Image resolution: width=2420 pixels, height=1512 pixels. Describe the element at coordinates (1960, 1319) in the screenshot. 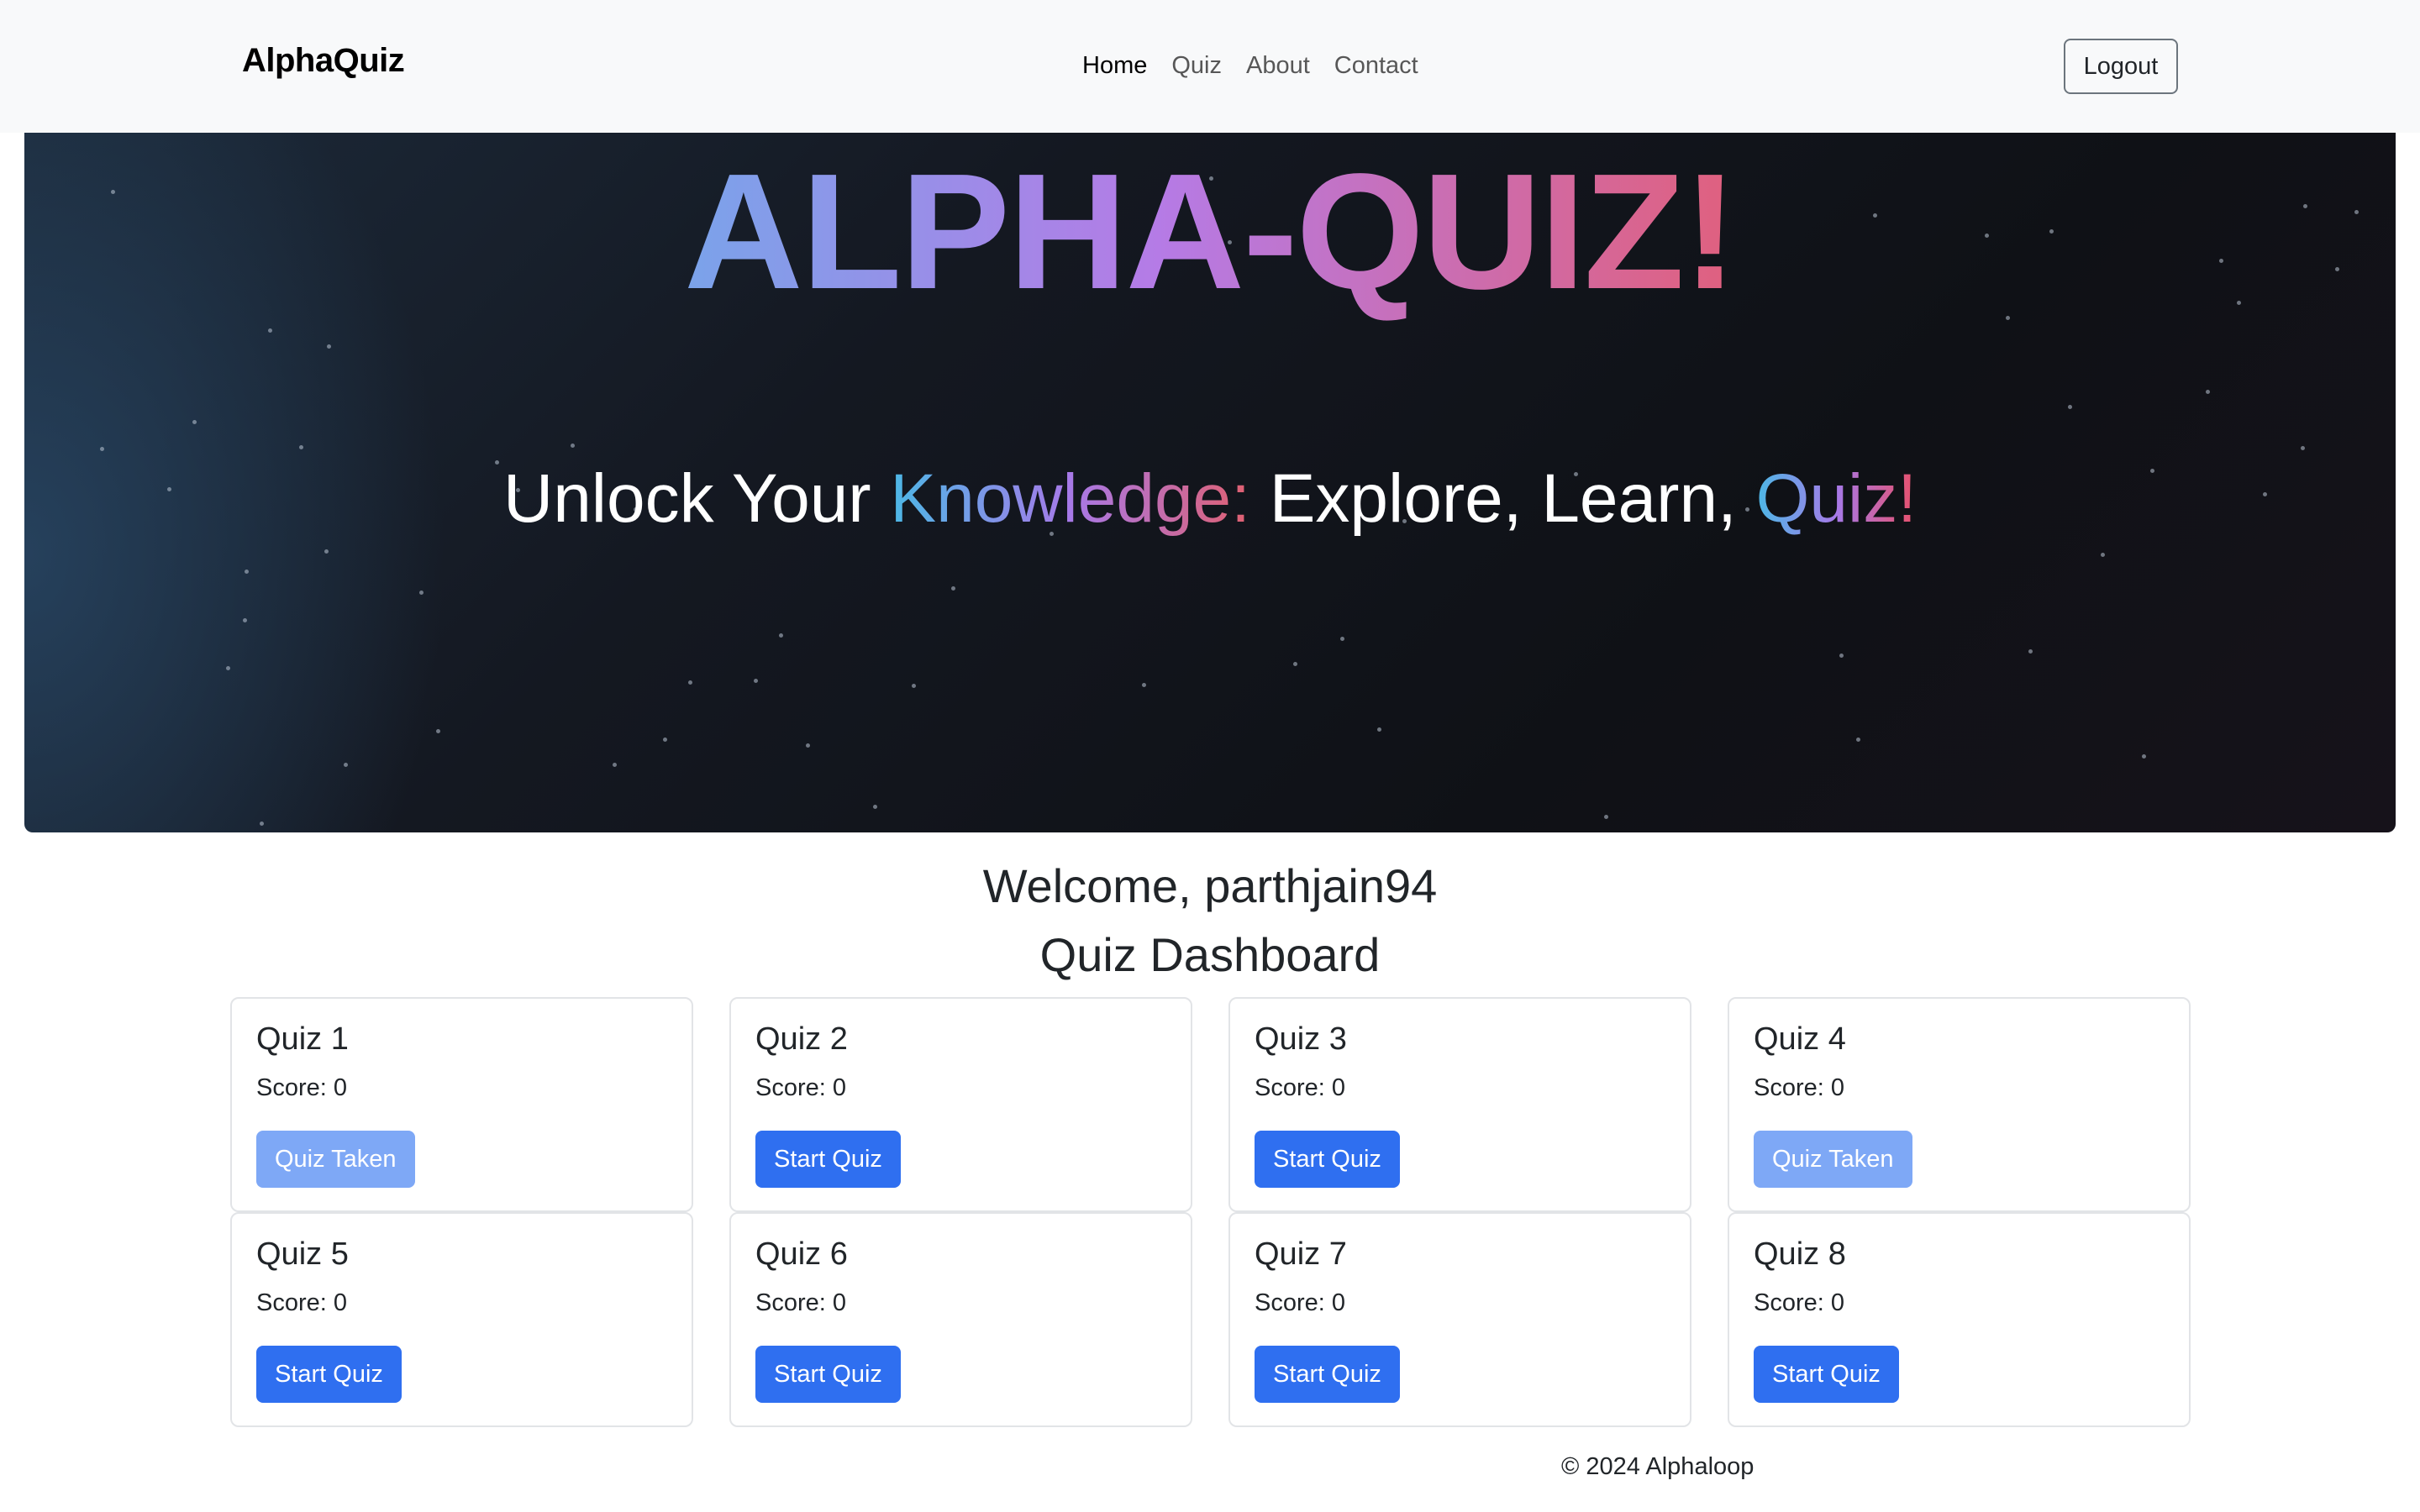

I see `quiz-card: Quiz 8 Score: 0 Start Quiz` at that location.